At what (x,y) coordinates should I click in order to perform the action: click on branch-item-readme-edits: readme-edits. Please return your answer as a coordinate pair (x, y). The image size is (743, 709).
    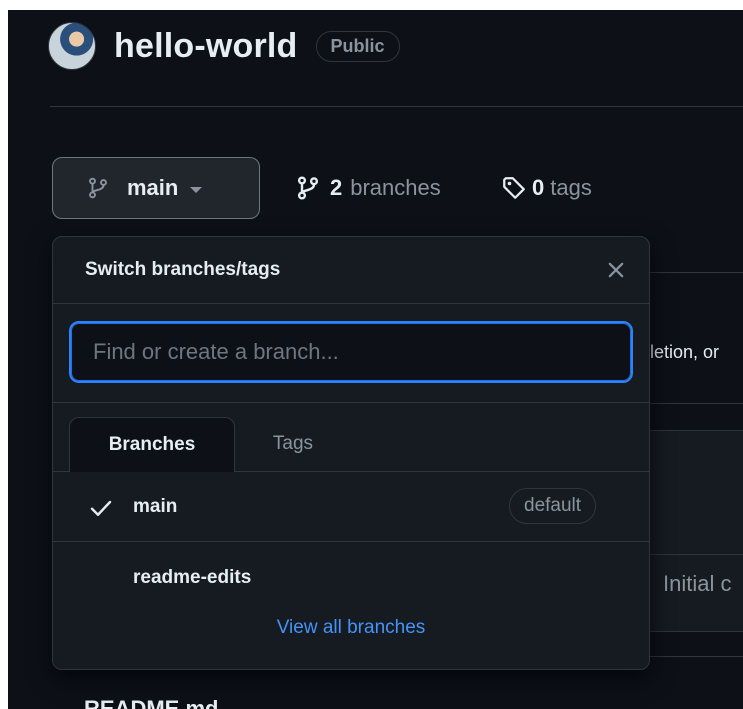
    Looking at the image, I should click on (351, 578).